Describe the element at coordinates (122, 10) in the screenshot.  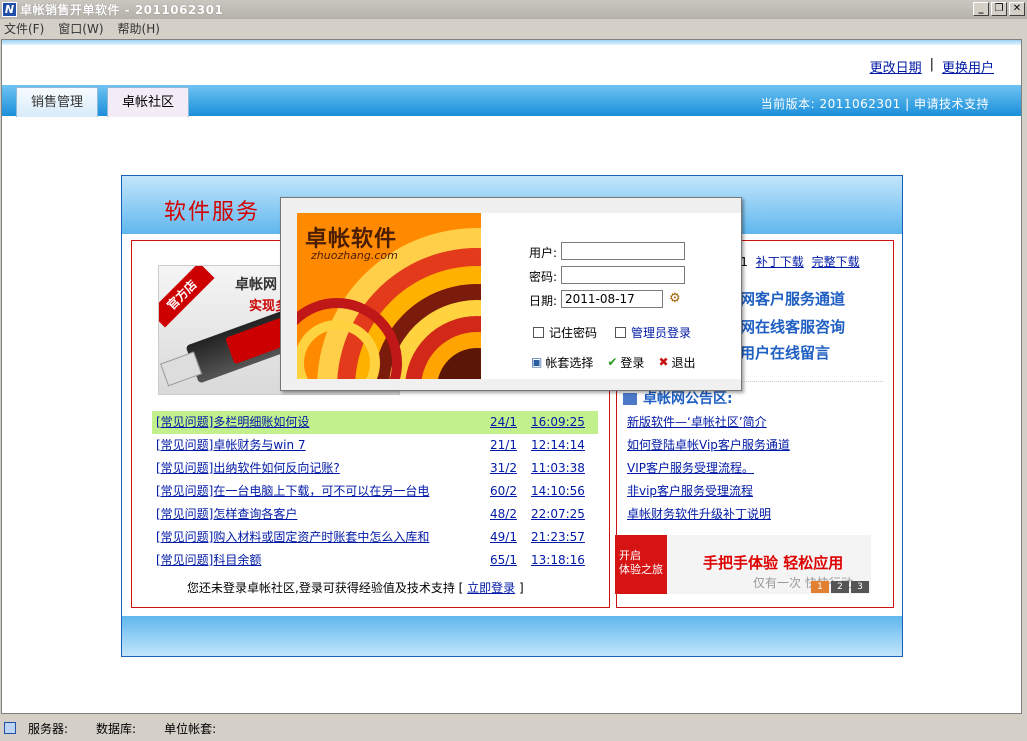
I see `window-title: 卓帐销售开单软件 - 2011062301` at that location.